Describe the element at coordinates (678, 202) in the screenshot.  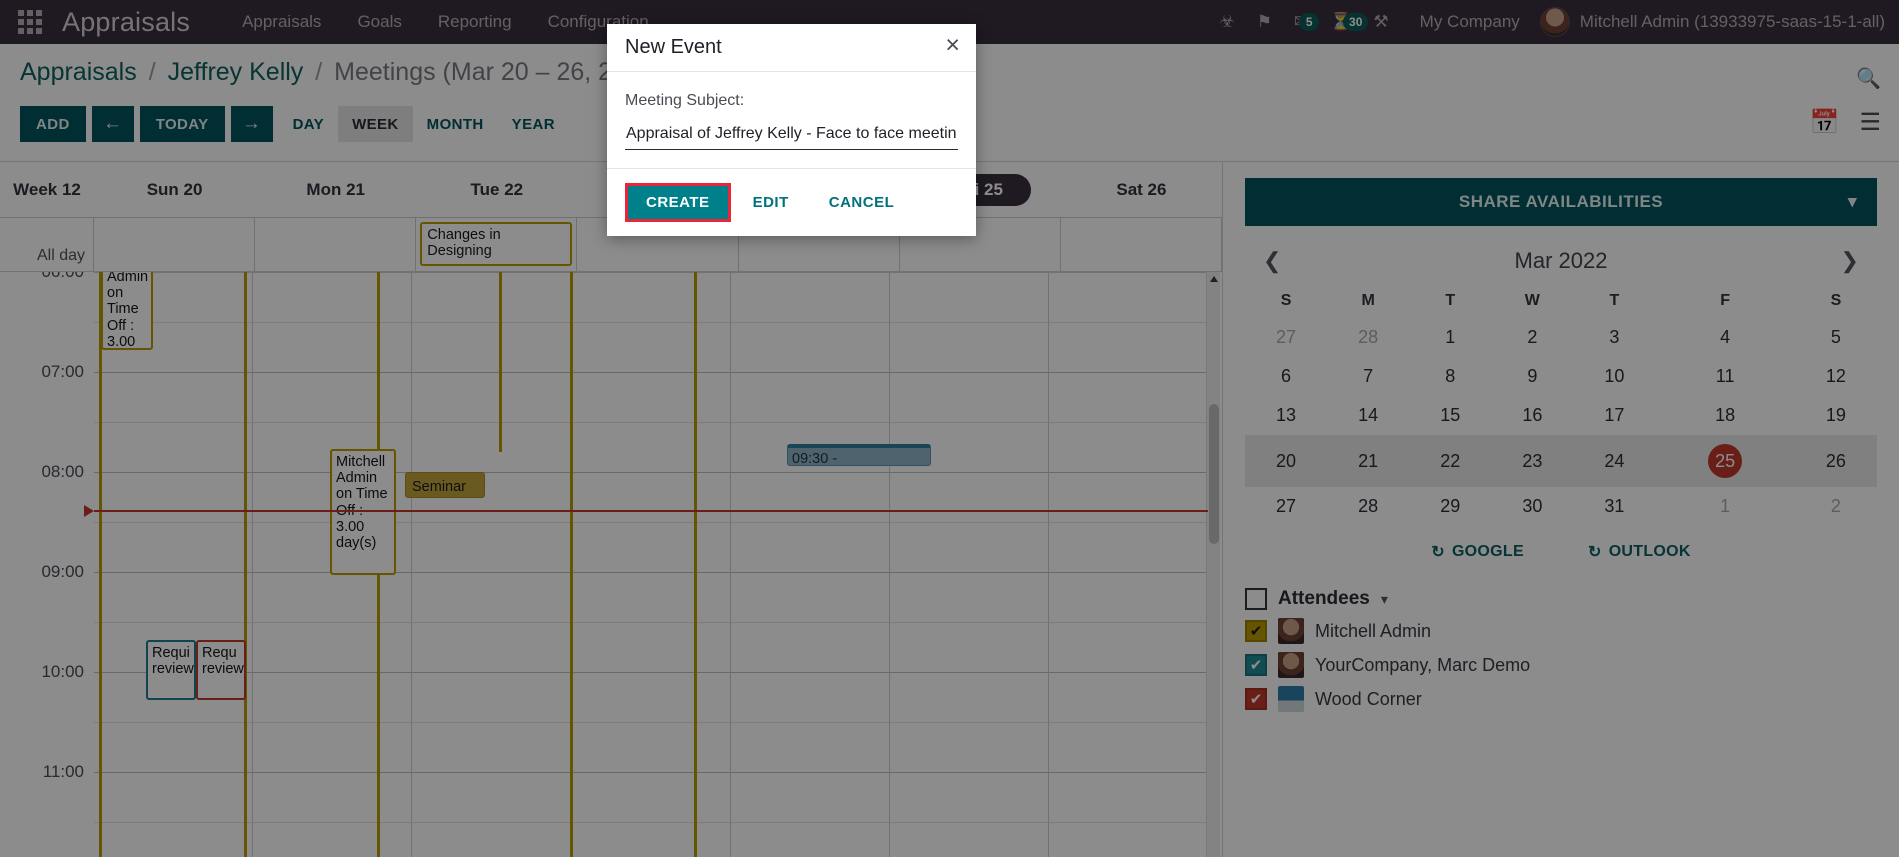
I see `create-button: CREATE` at that location.